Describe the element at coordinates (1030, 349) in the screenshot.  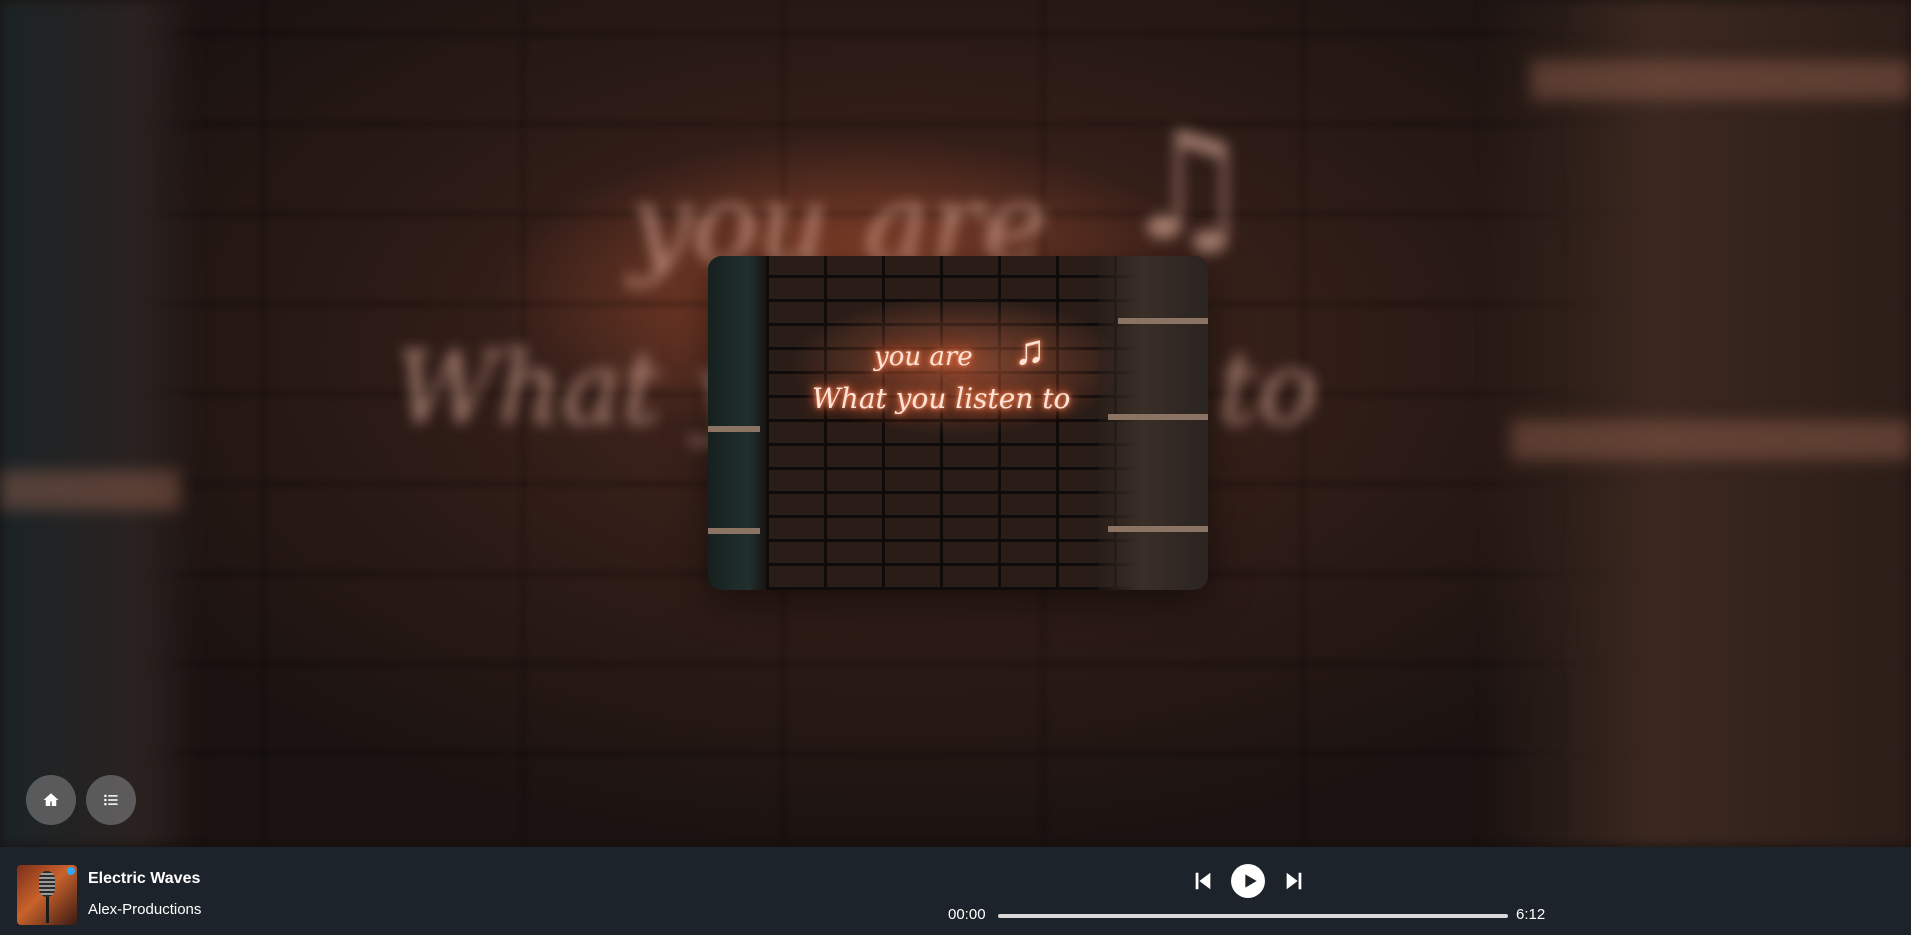
I see `neon-music-note-icon: ♫` at that location.